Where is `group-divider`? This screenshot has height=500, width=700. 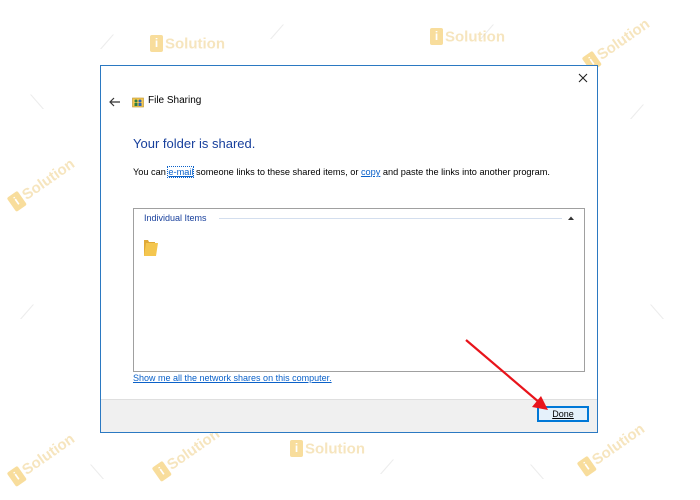
group-divider is located at coordinates (390, 218).